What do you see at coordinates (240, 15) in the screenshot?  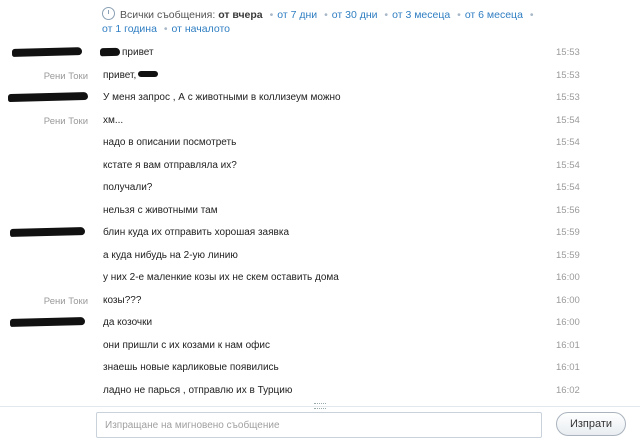 I see `filter-option-active: от вчера` at bounding box center [240, 15].